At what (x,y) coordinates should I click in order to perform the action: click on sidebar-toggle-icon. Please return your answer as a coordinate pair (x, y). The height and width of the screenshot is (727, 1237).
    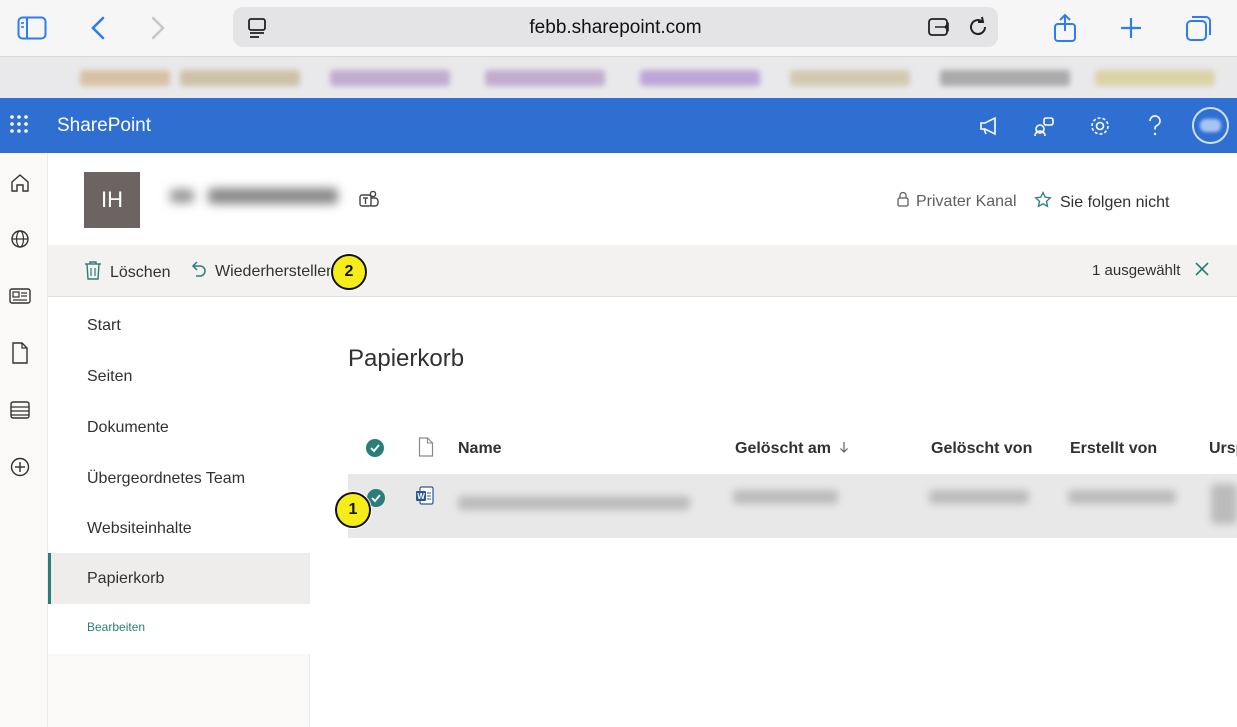
    Looking at the image, I should click on (32, 28).